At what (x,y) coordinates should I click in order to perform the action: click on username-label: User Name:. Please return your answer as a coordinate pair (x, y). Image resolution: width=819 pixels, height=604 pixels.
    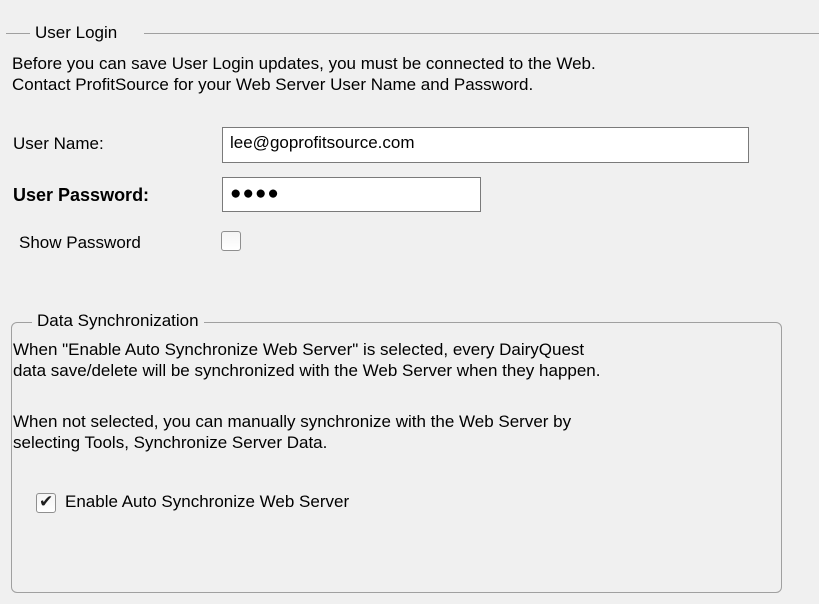
    Looking at the image, I should click on (58, 143).